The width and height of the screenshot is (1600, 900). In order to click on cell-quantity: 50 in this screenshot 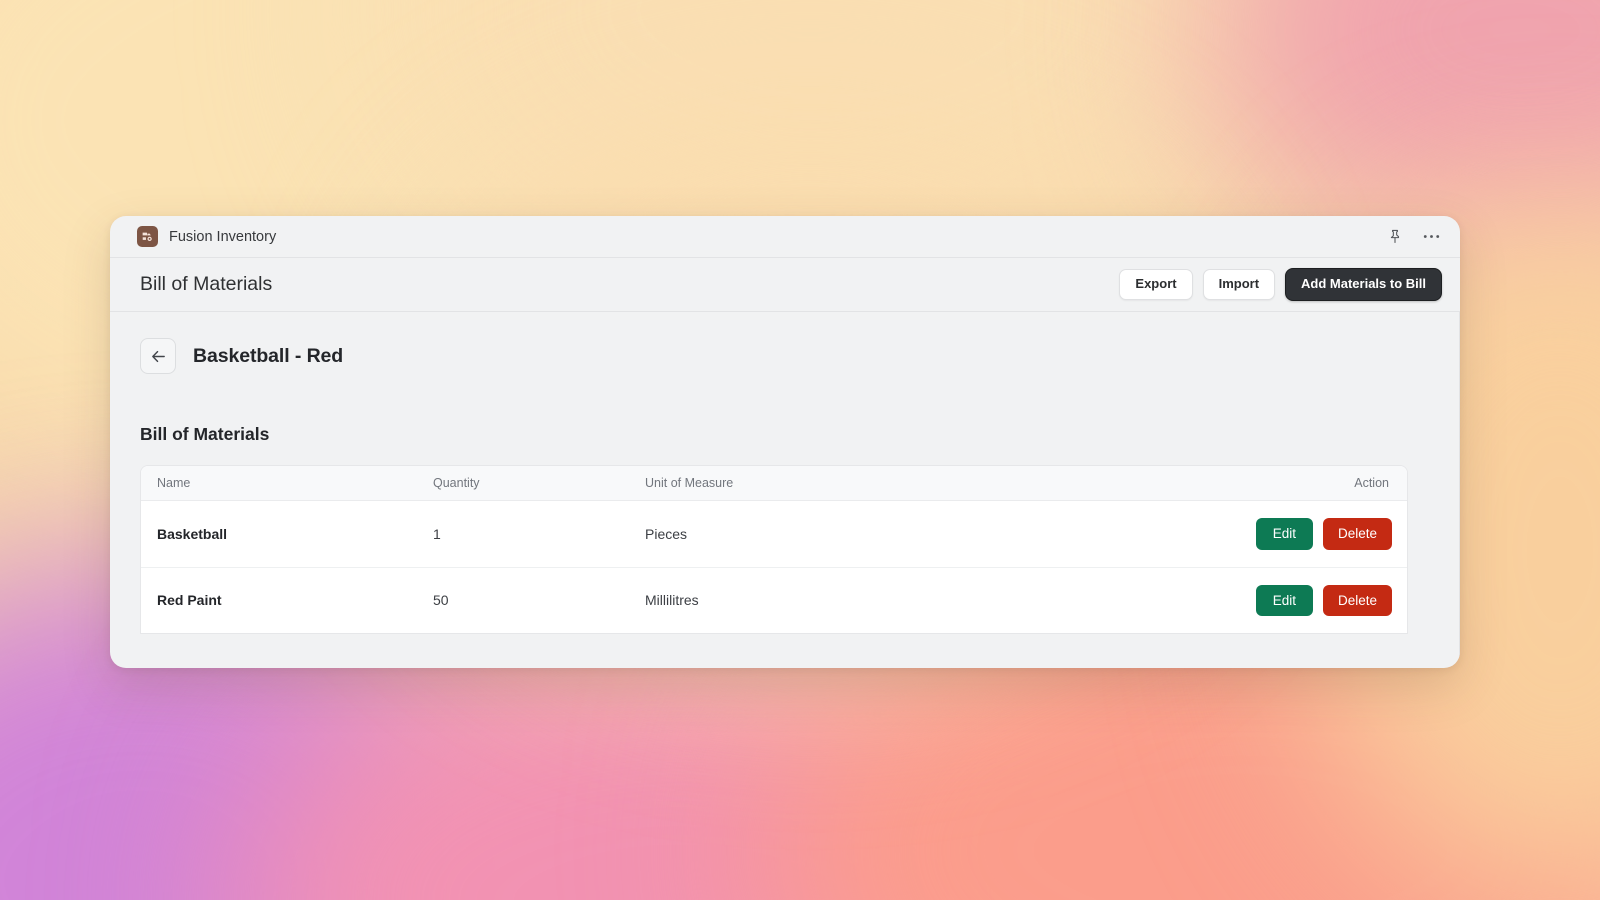, I will do `click(441, 600)`.